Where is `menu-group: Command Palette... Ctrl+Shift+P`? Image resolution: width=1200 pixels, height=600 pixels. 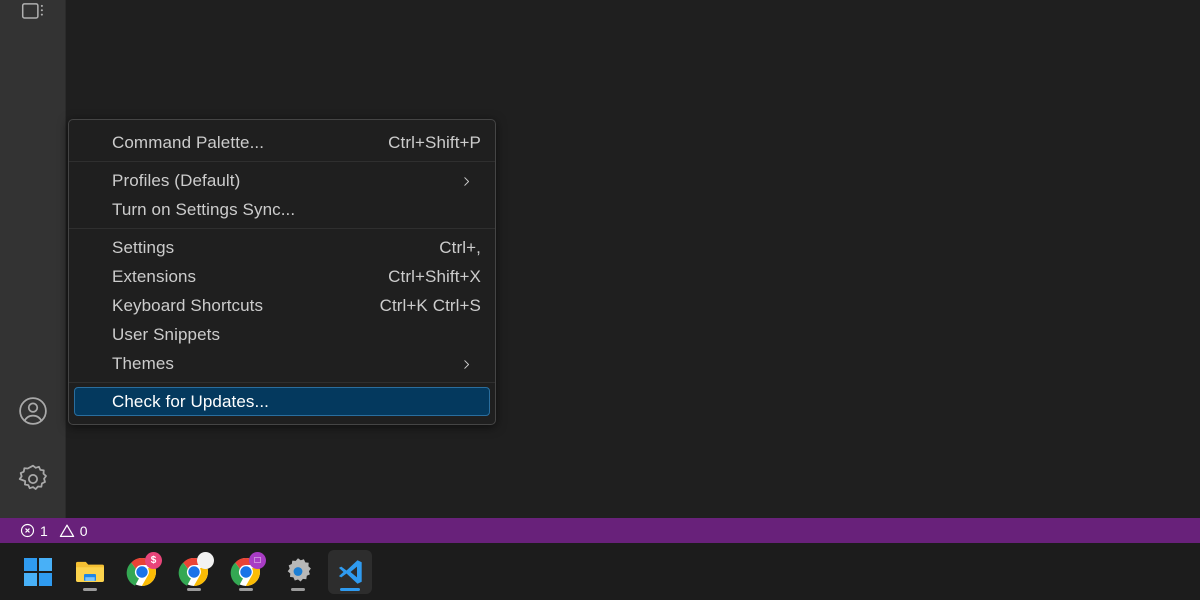 menu-group: Command Palette... Ctrl+Shift+P is located at coordinates (282, 142).